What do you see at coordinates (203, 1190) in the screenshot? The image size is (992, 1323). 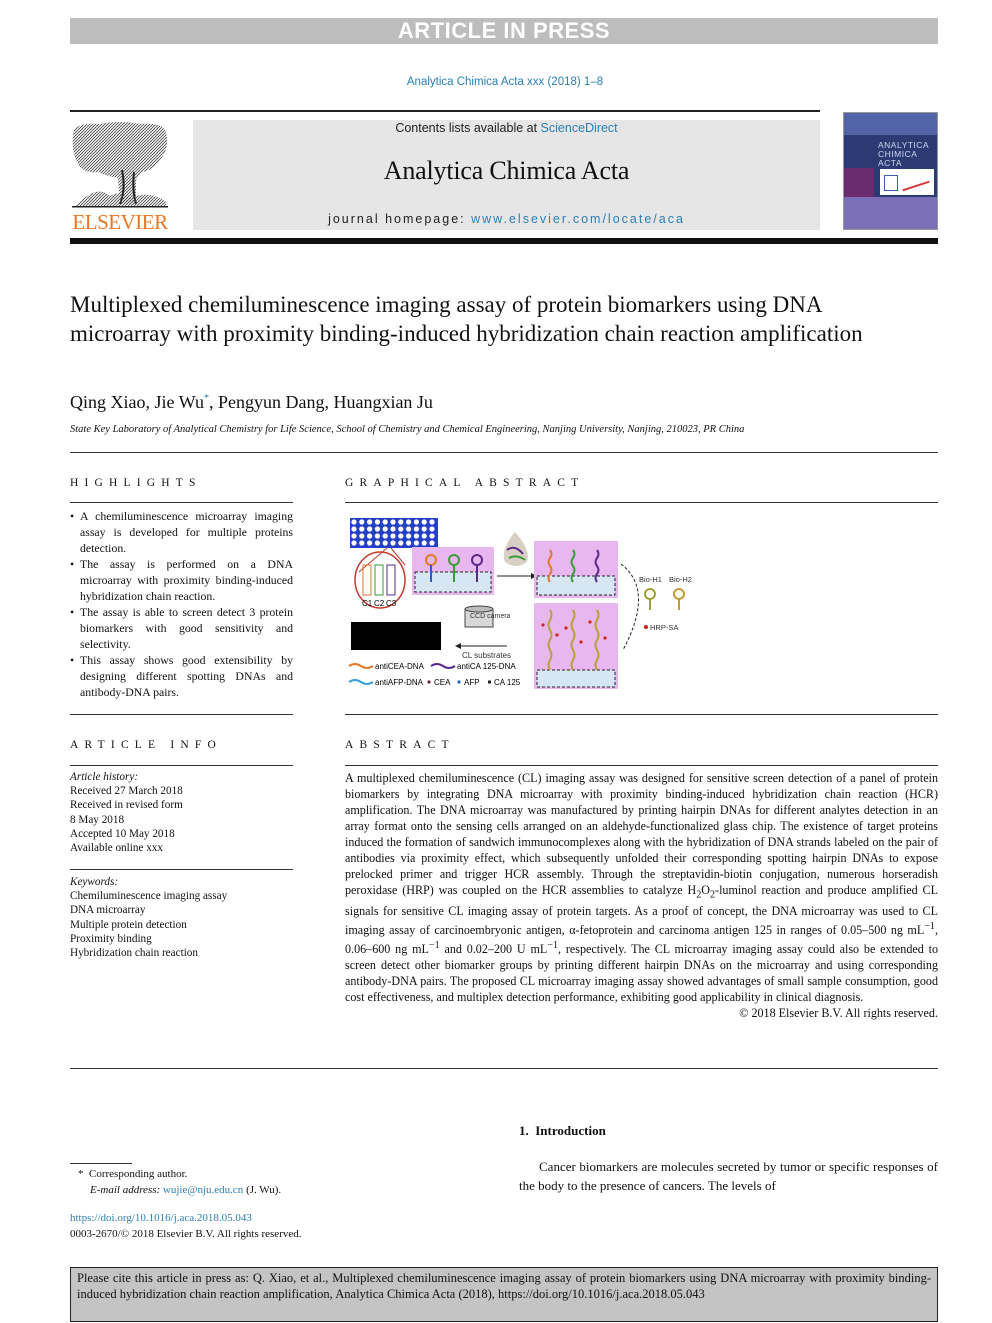 I see `email-link: wujie@nju.edu.cn` at bounding box center [203, 1190].